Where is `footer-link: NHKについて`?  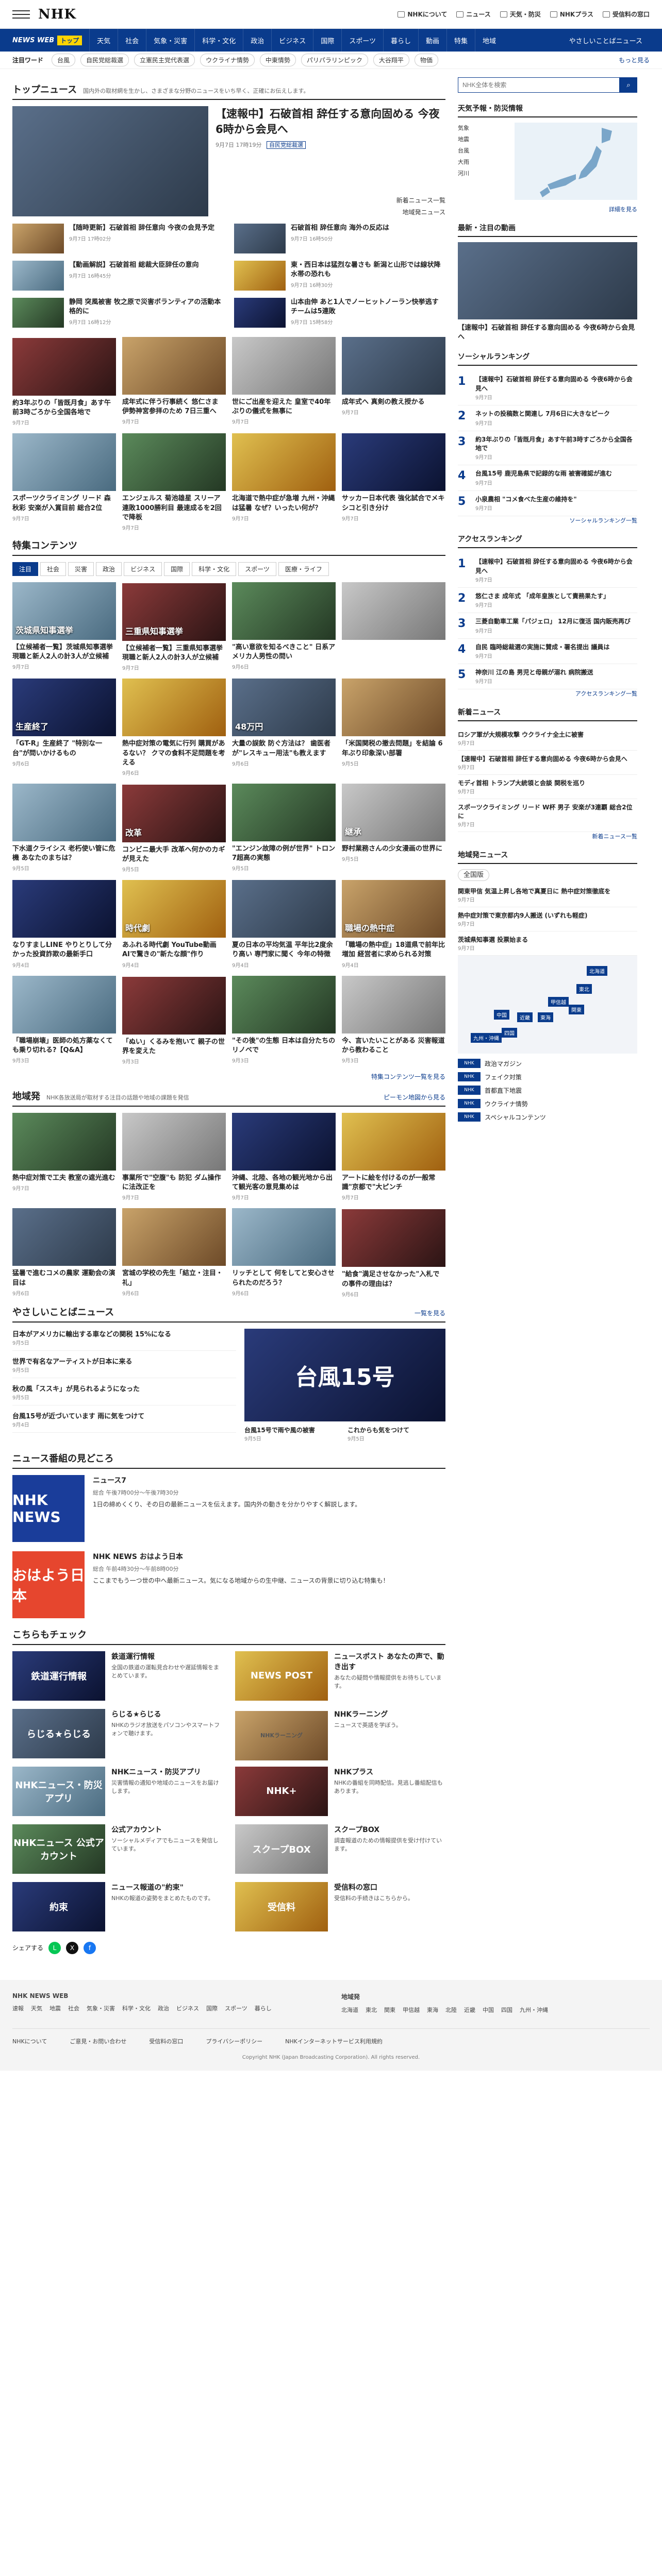
footer-link: NHKについて is located at coordinates (29, 2041).